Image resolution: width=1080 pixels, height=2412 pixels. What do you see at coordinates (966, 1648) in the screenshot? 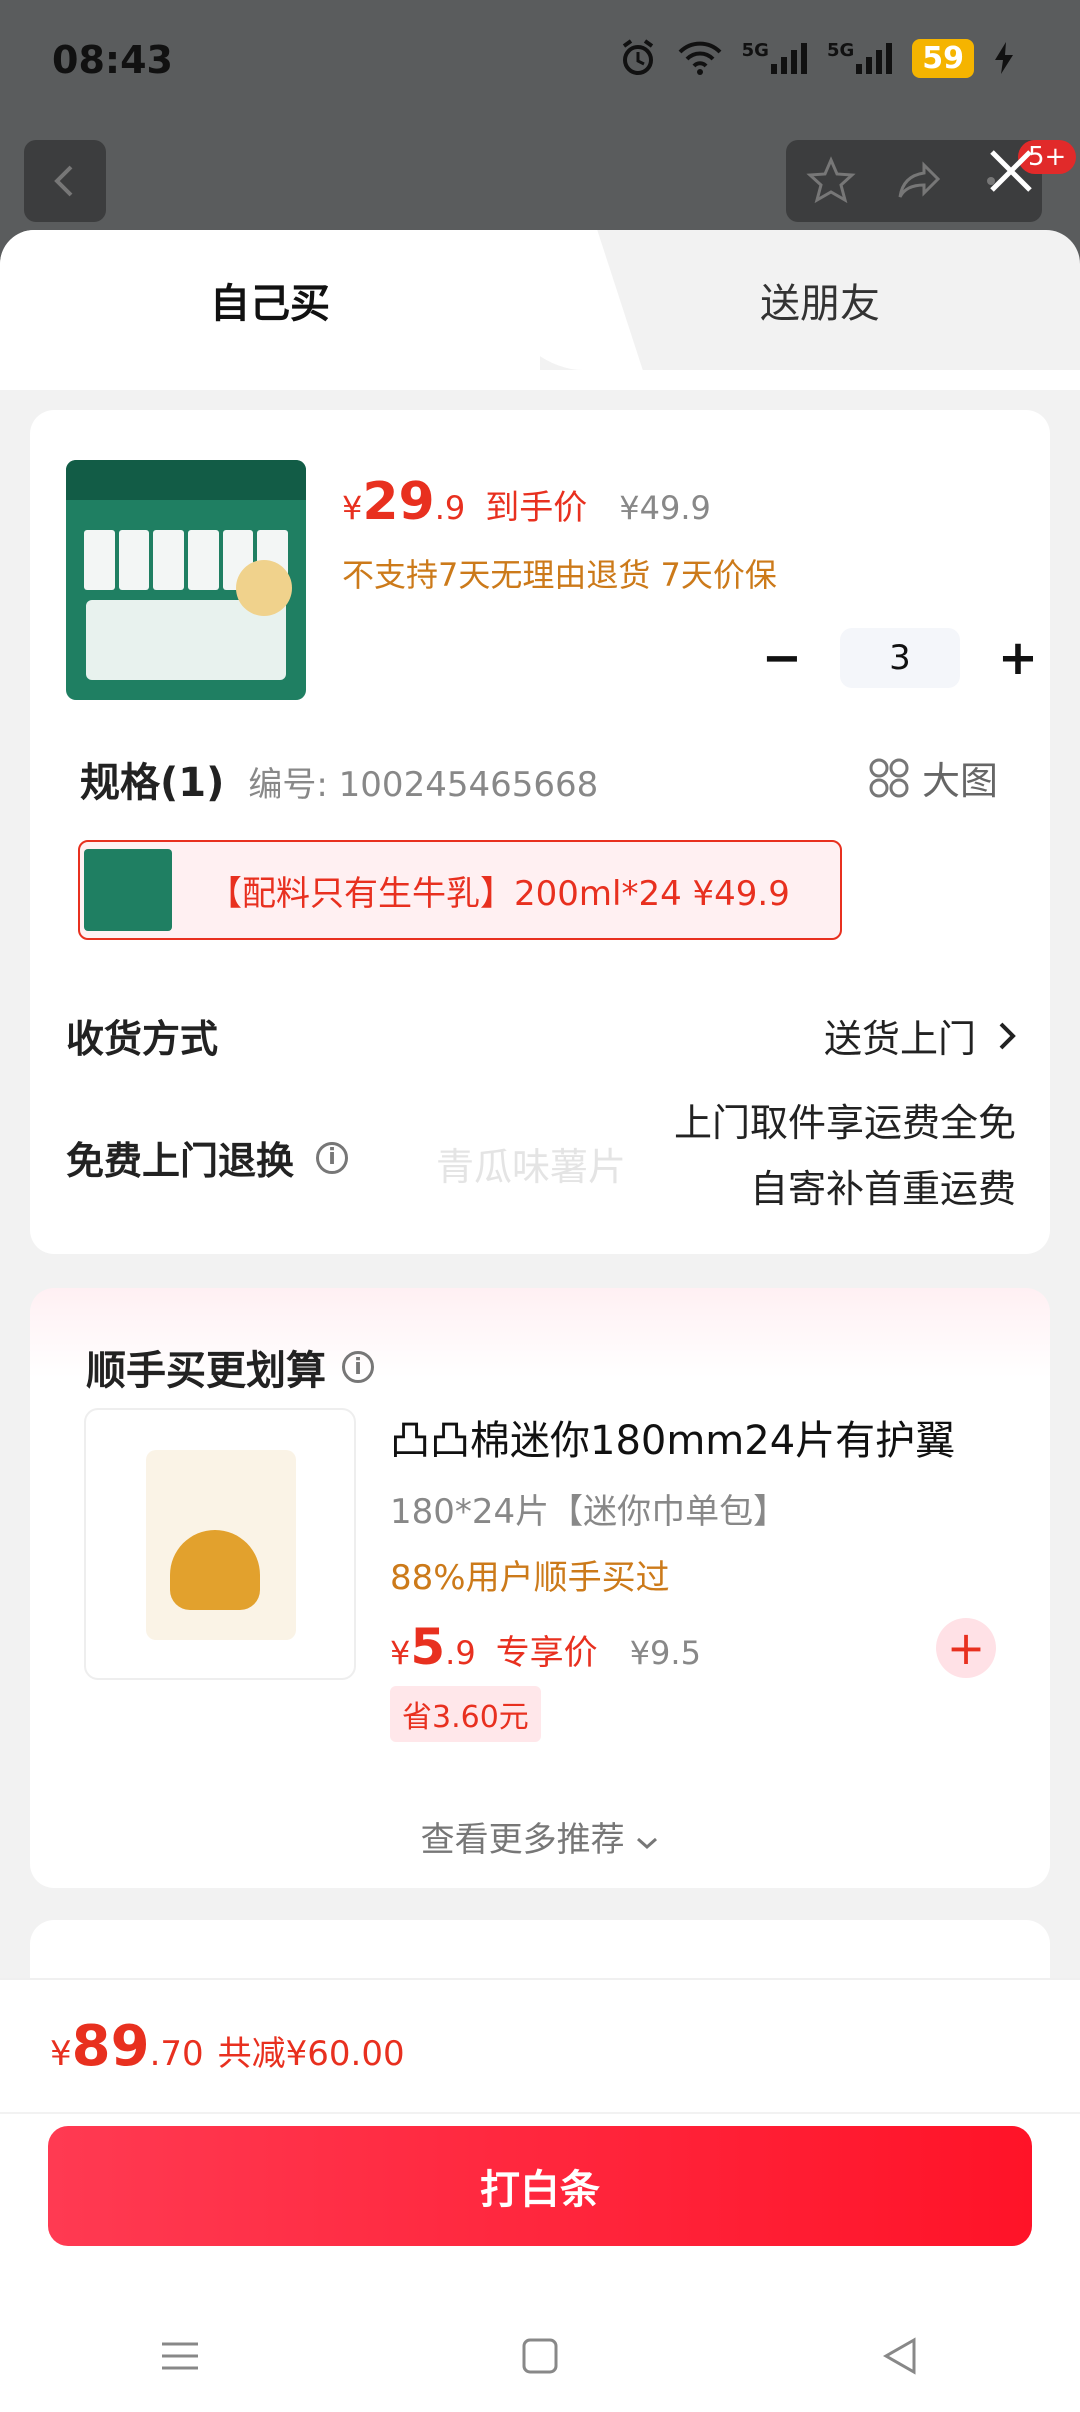
I see `add-addon-button: +` at bounding box center [966, 1648].